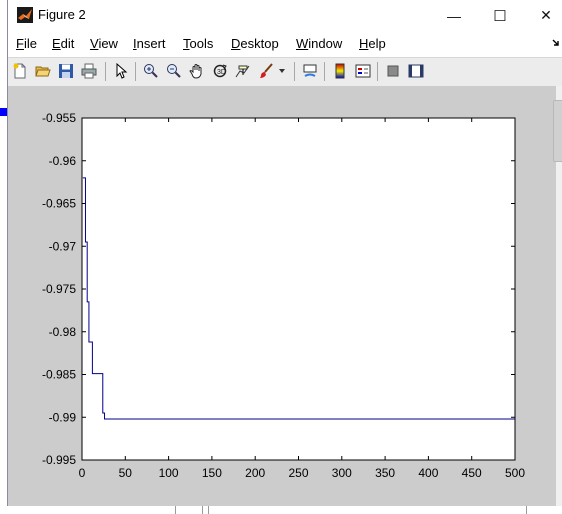 The width and height of the screenshot is (562, 514). Describe the element at coordinates (3, 112) in the screenshot. I see `background-window-fragment` at that location.